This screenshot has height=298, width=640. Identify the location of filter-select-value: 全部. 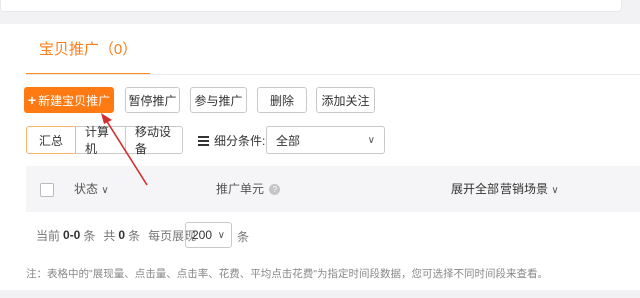
(288, 140).